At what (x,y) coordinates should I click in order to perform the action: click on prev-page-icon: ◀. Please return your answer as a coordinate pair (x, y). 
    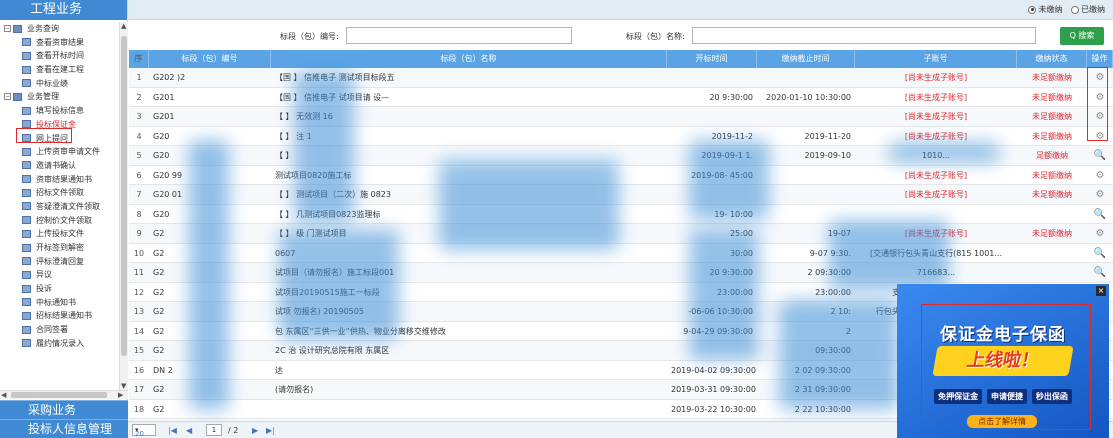
    Looking at the image, I should click on (189, 430).